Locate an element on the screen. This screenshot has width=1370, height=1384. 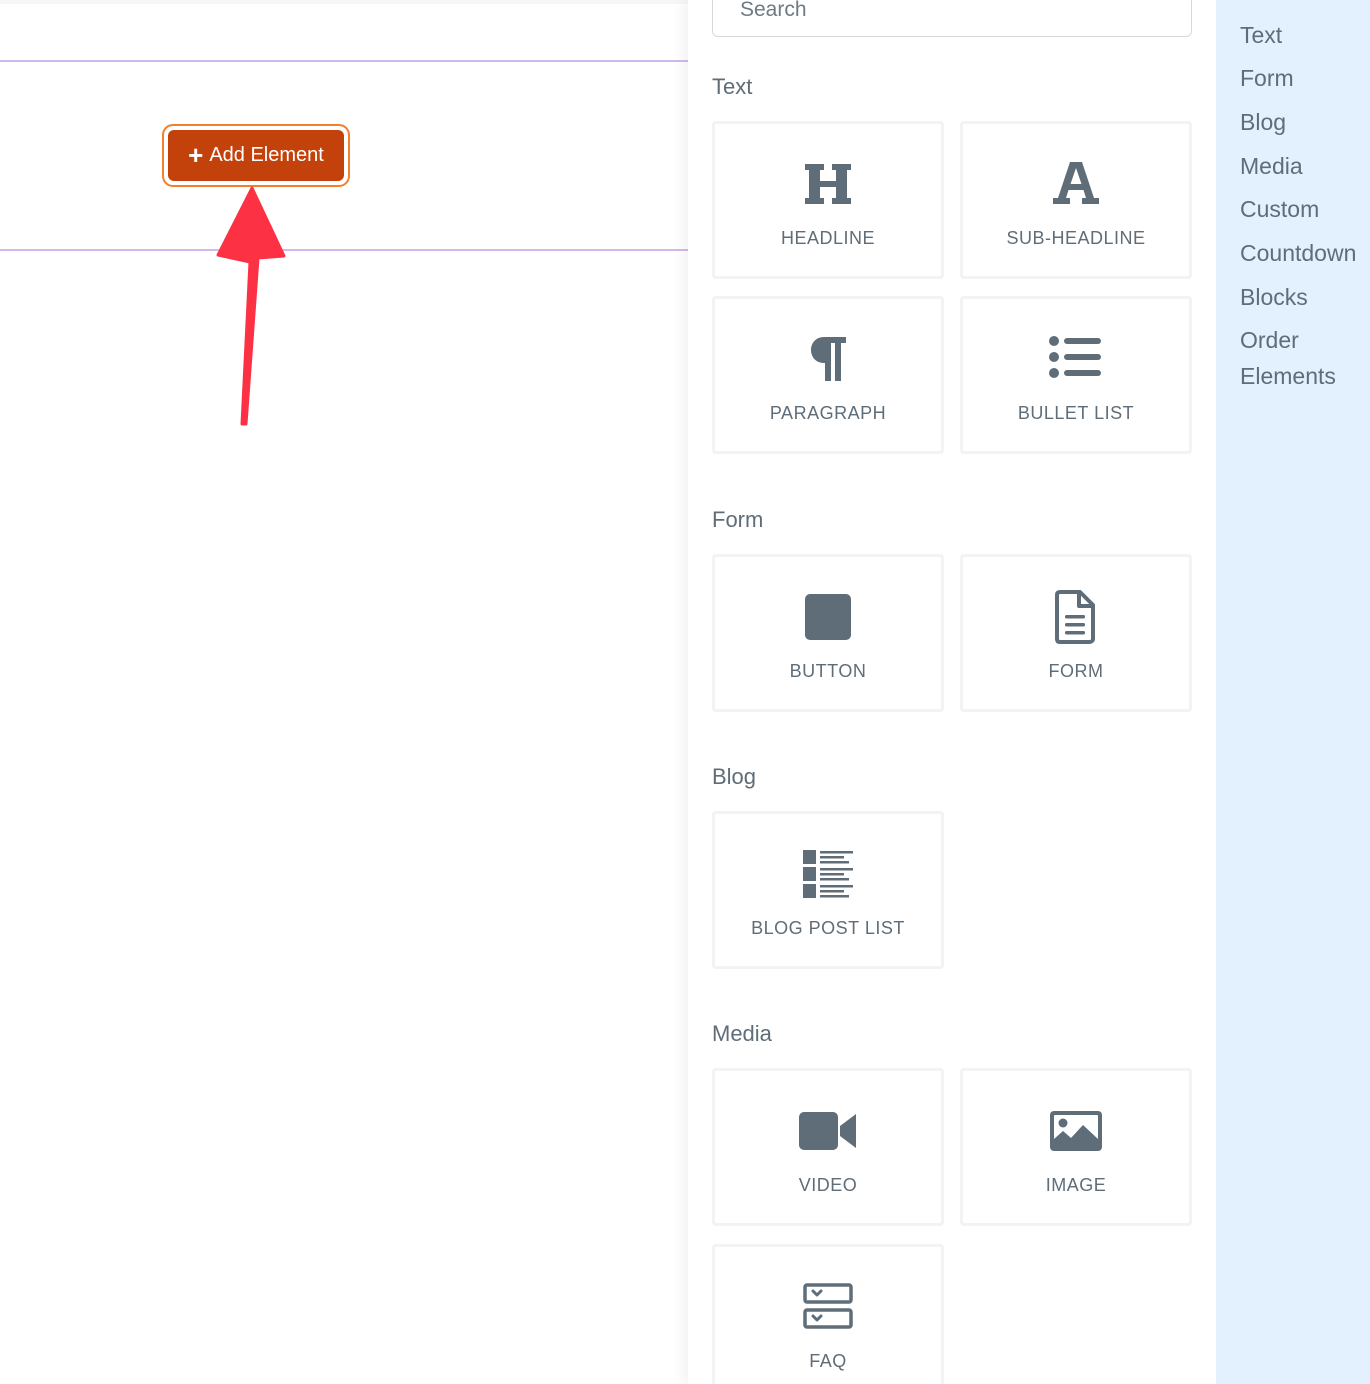
blog-post-list-icon is located at coordinates (828, 874).